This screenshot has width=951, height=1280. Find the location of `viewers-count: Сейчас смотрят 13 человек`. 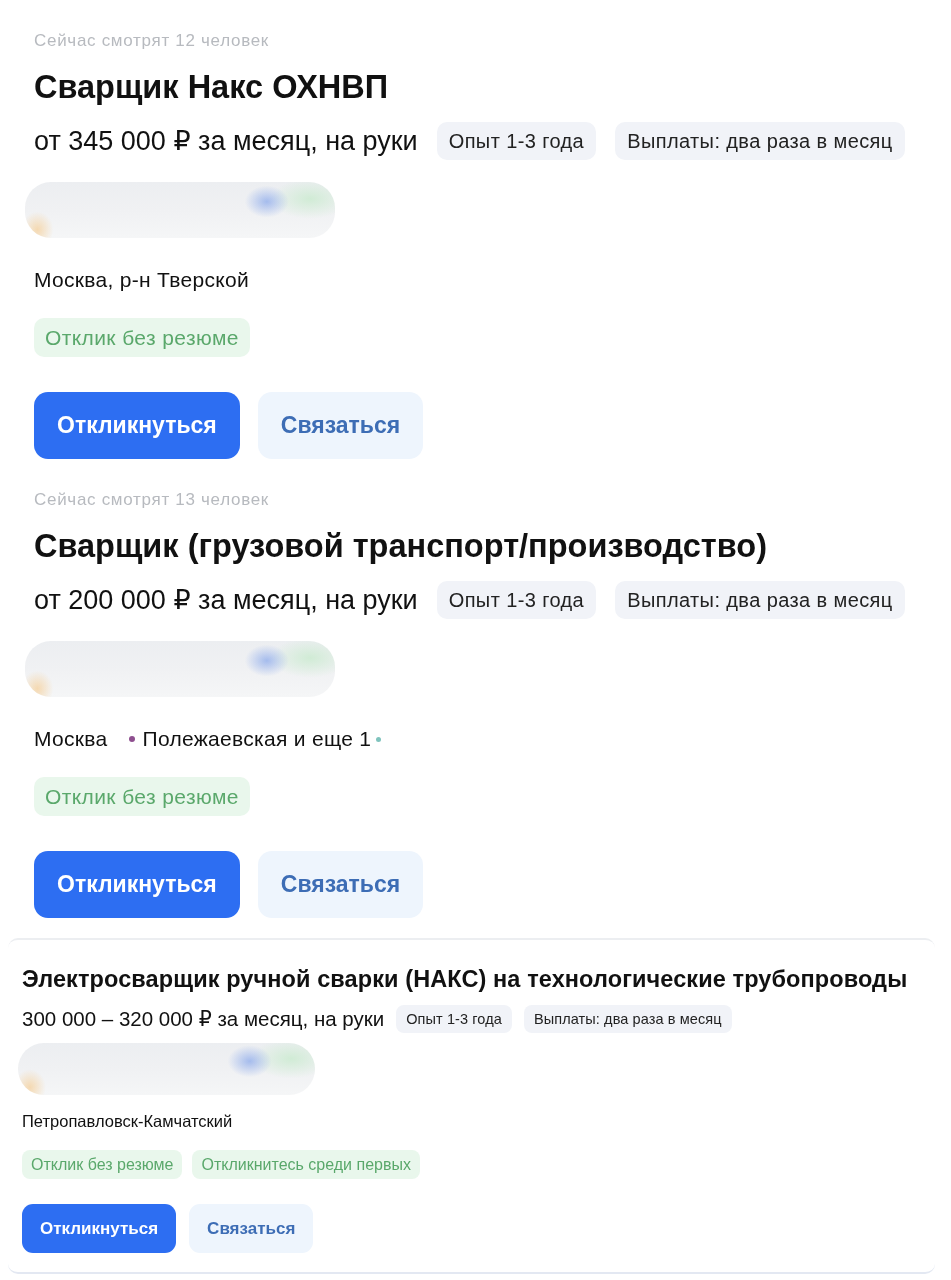

viewers-count: Сейчас смотрят 13 человек is located at coordinates (151, 500).